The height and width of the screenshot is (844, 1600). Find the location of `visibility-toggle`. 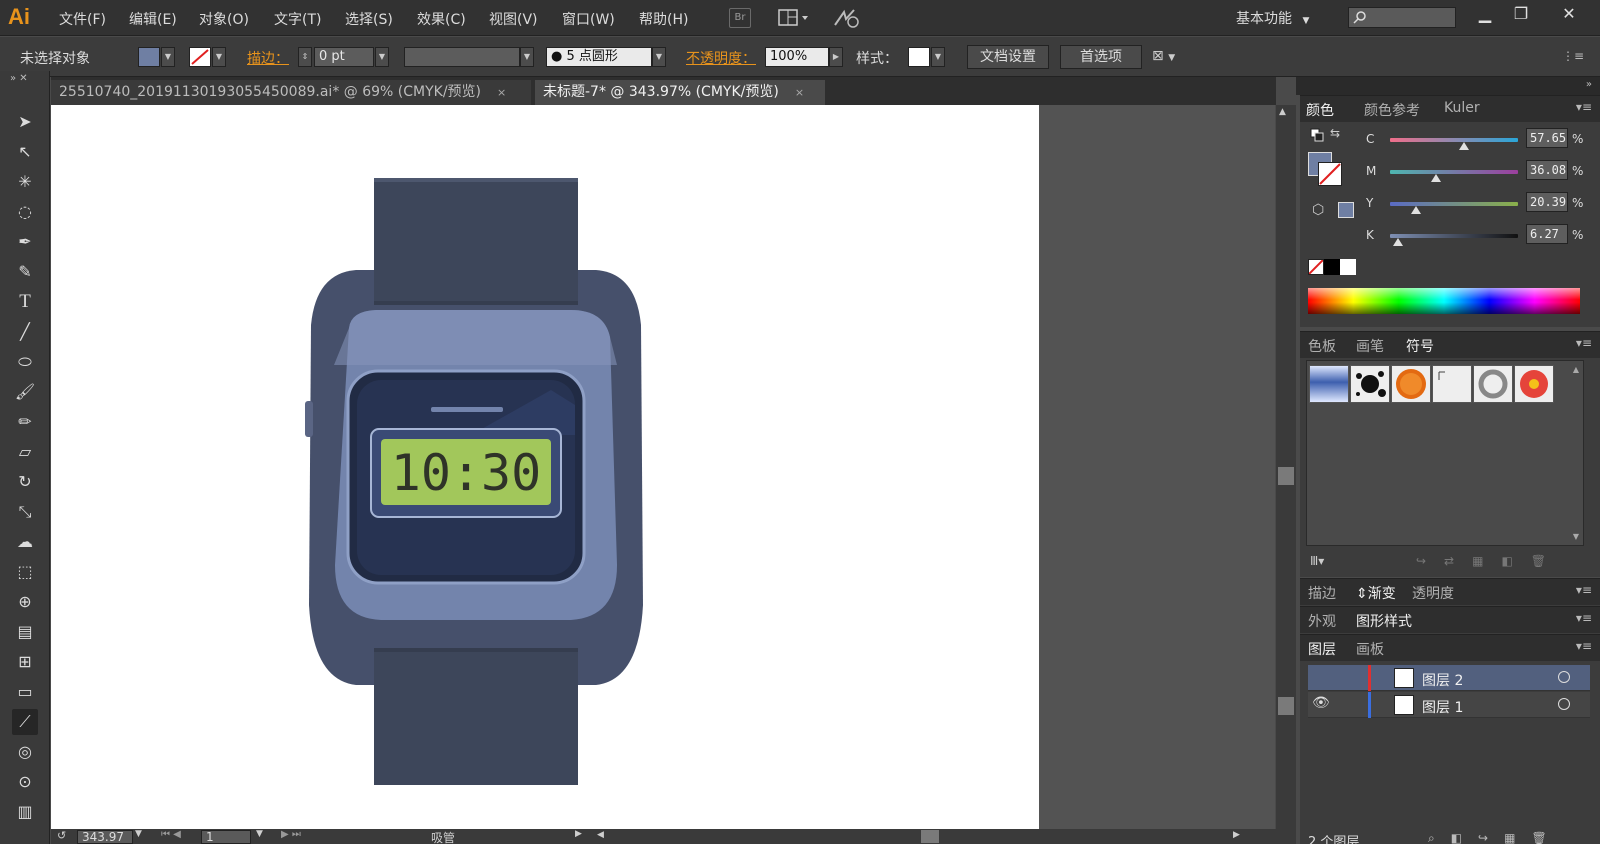

visibility-toggle is located at coordinates (1322, 678).